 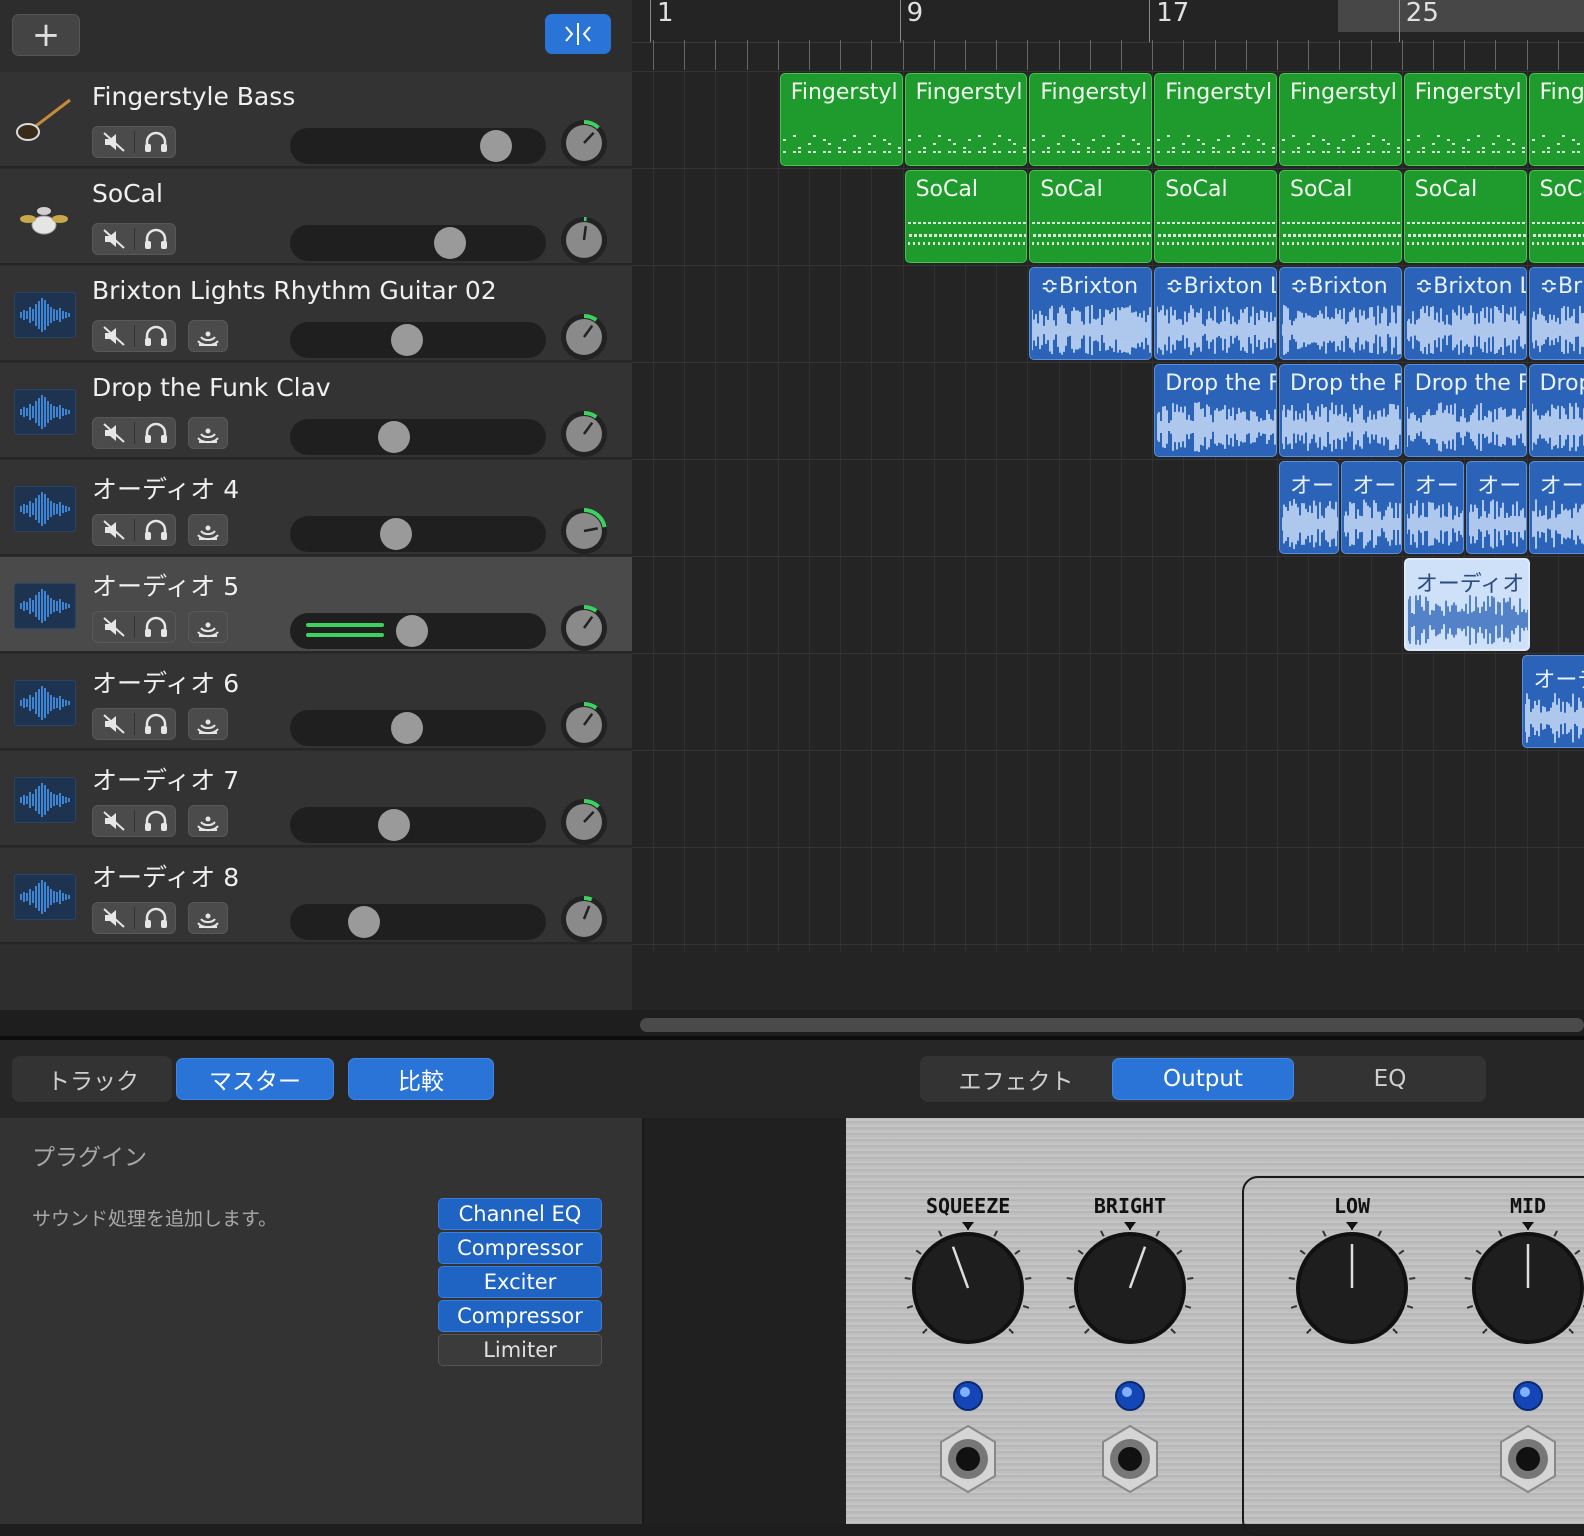 I want to click on audio-region: オーデ, so click(x=1553, y=701).